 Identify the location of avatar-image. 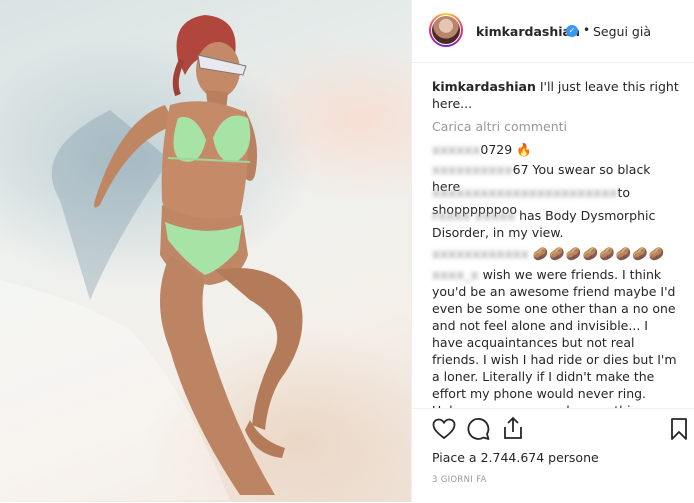
(446, 30).